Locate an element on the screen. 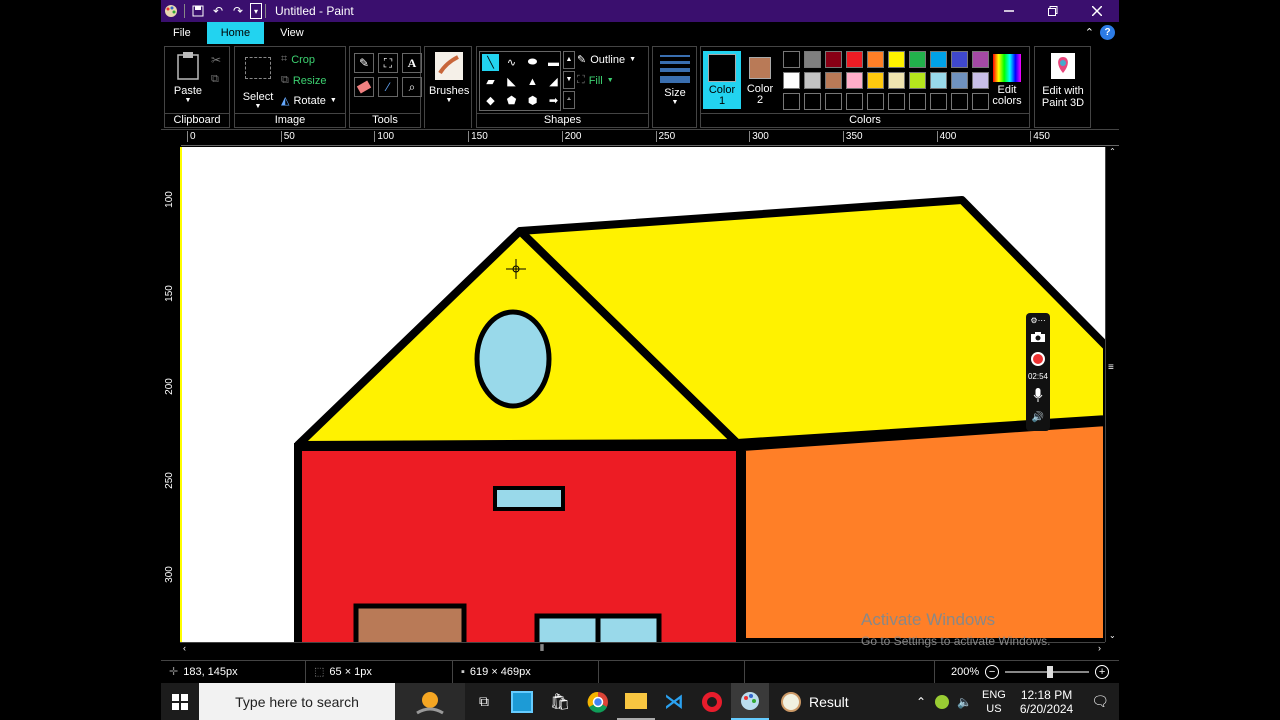 This screenshot has height=720, width=1280. edit-with-paint3d-button: Edit with Paint 3D is located at coordinates (1063, 80).